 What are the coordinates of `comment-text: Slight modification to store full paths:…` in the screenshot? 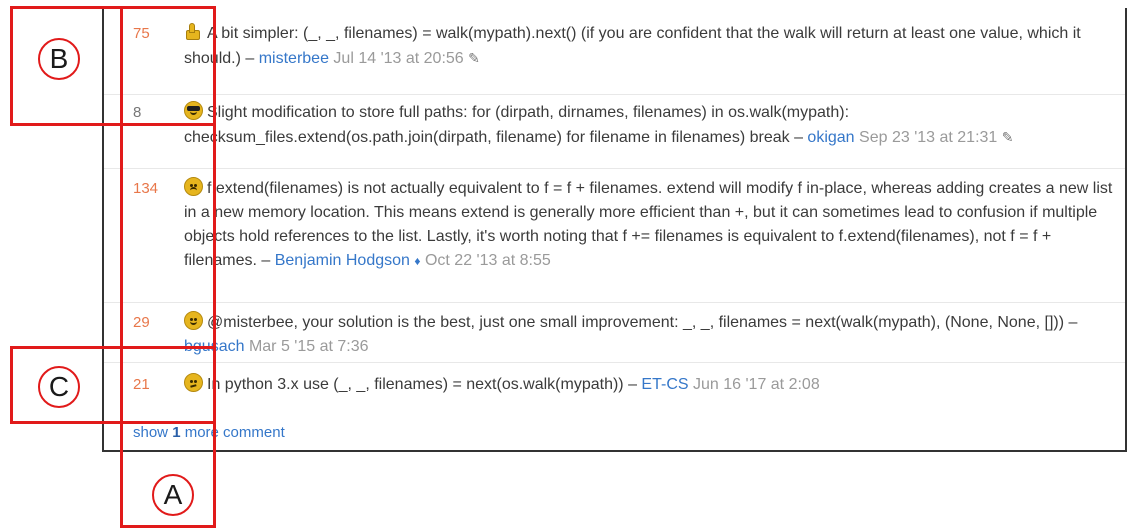 It's located at (517, 125).